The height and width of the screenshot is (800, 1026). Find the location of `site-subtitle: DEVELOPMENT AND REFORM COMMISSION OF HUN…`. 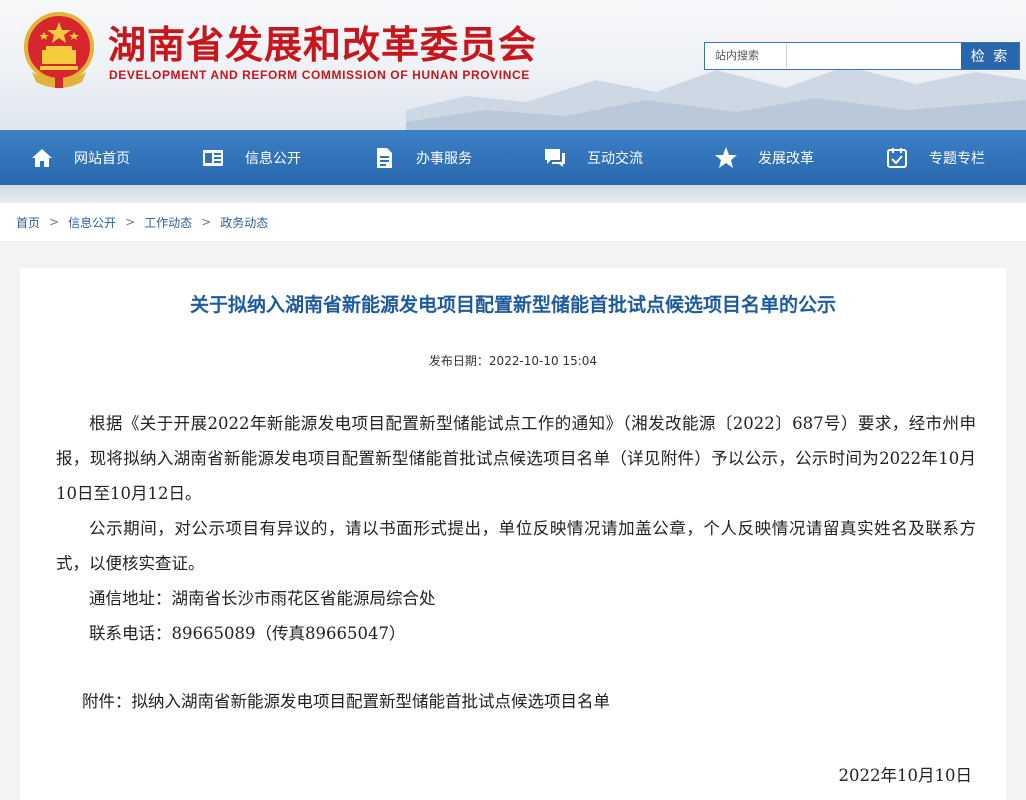

site-subtitle: DEVELOPMENT AND REFORM COMMISSION OF HUN… is located at coordinates (319, 75).